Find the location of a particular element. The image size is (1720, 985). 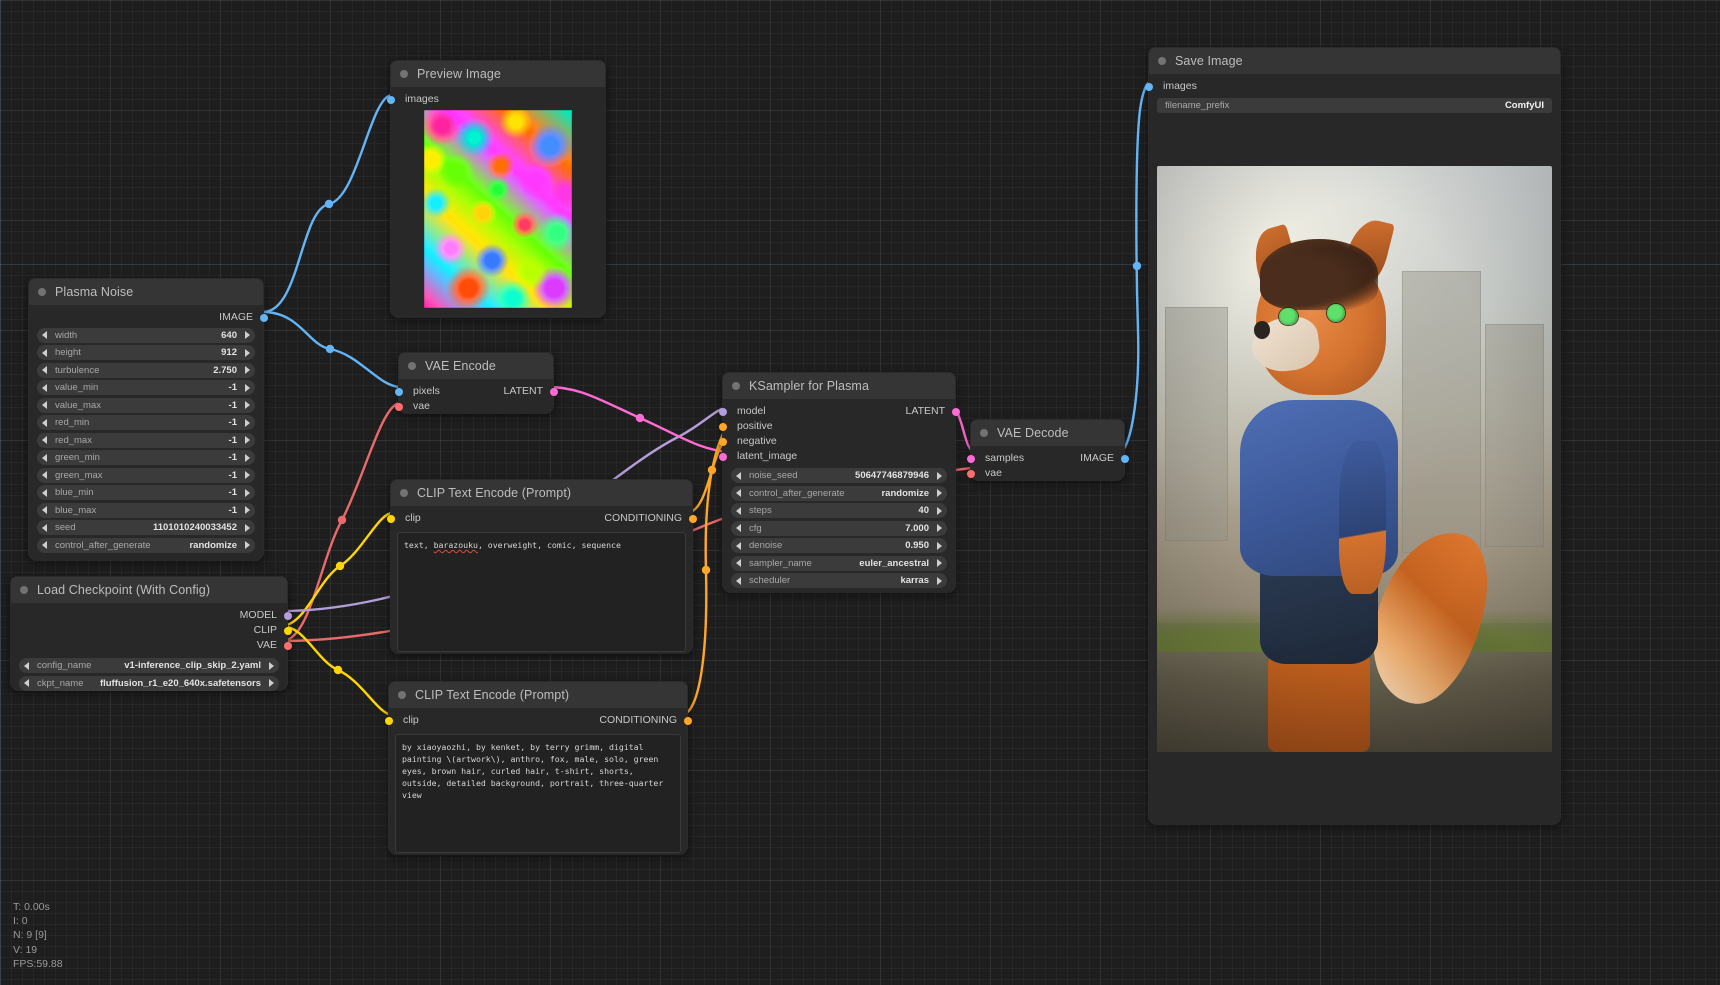

widget-cfg: cfg 7.000 is located at coordinates (839, 528).